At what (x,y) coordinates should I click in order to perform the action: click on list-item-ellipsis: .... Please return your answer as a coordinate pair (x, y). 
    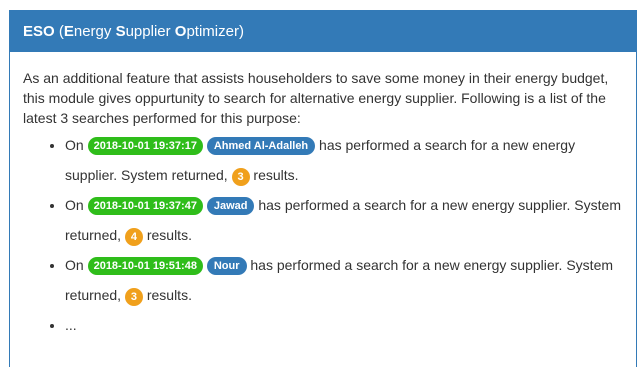
    Looking at the image, I should click on (345, 325).